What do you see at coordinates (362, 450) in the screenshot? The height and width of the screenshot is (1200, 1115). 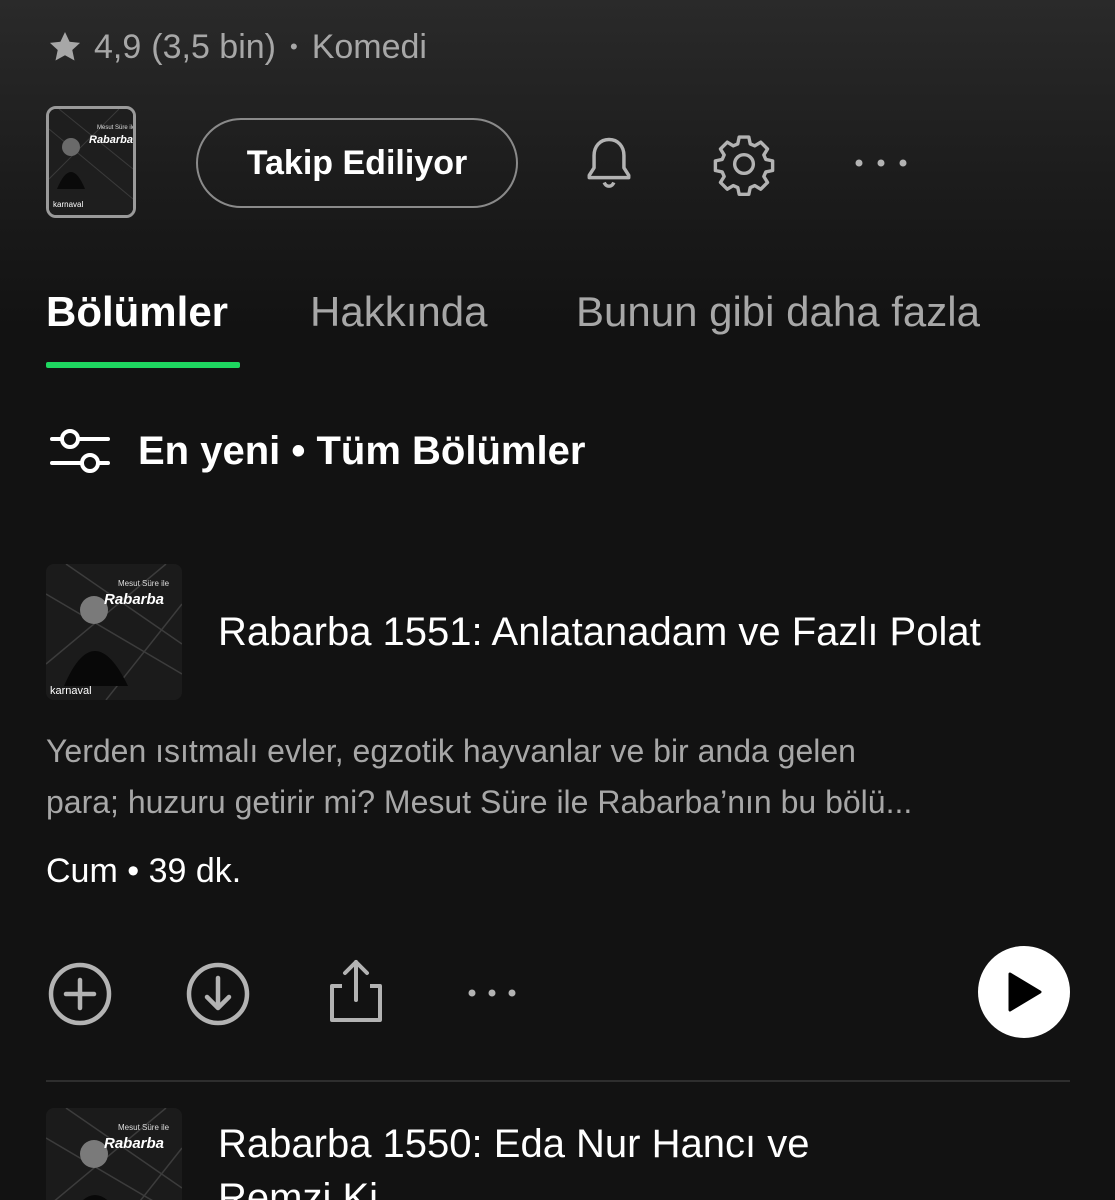 I see `filter-label: En yeni • Tüm Bölümler` at bounding box center [362, 450].